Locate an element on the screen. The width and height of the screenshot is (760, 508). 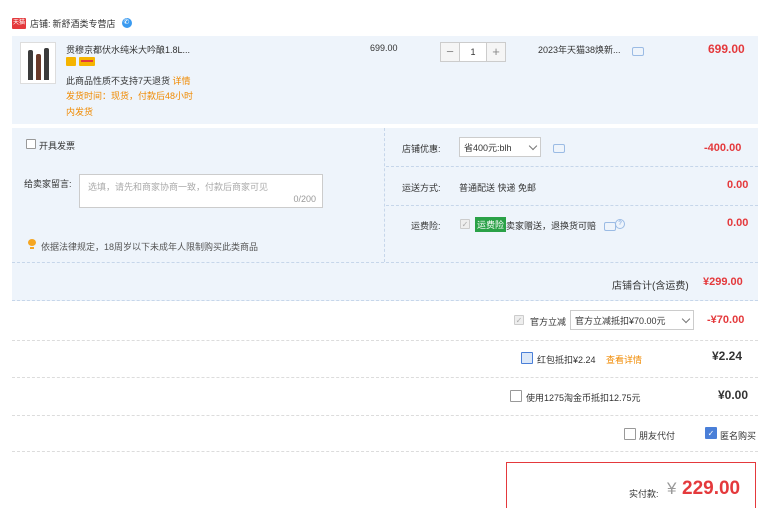
item-subtotal: 699.00 is located at coordinates (726, 49).